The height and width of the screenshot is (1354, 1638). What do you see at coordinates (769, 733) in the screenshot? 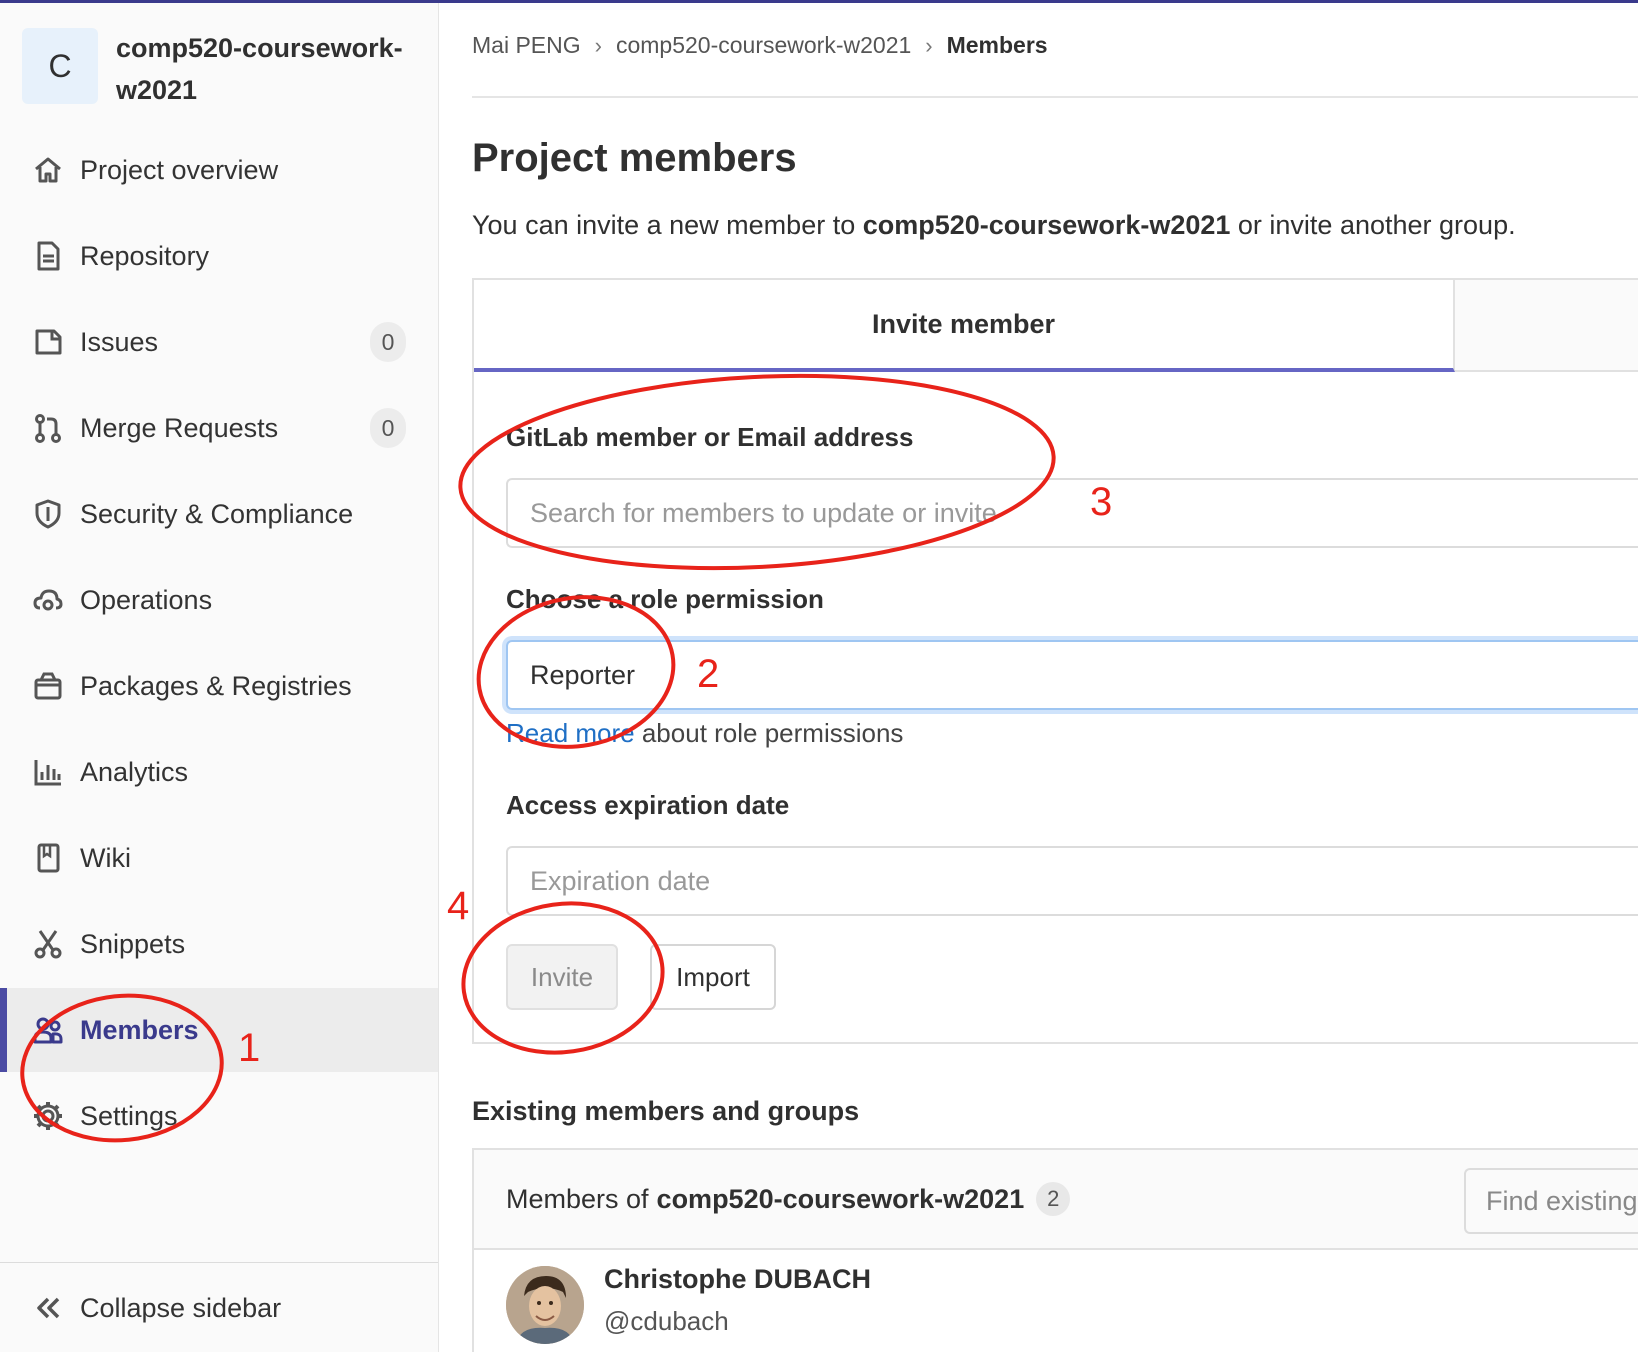
I see `role-help-suffix: about role permissions` at bounding box center [769, 733].